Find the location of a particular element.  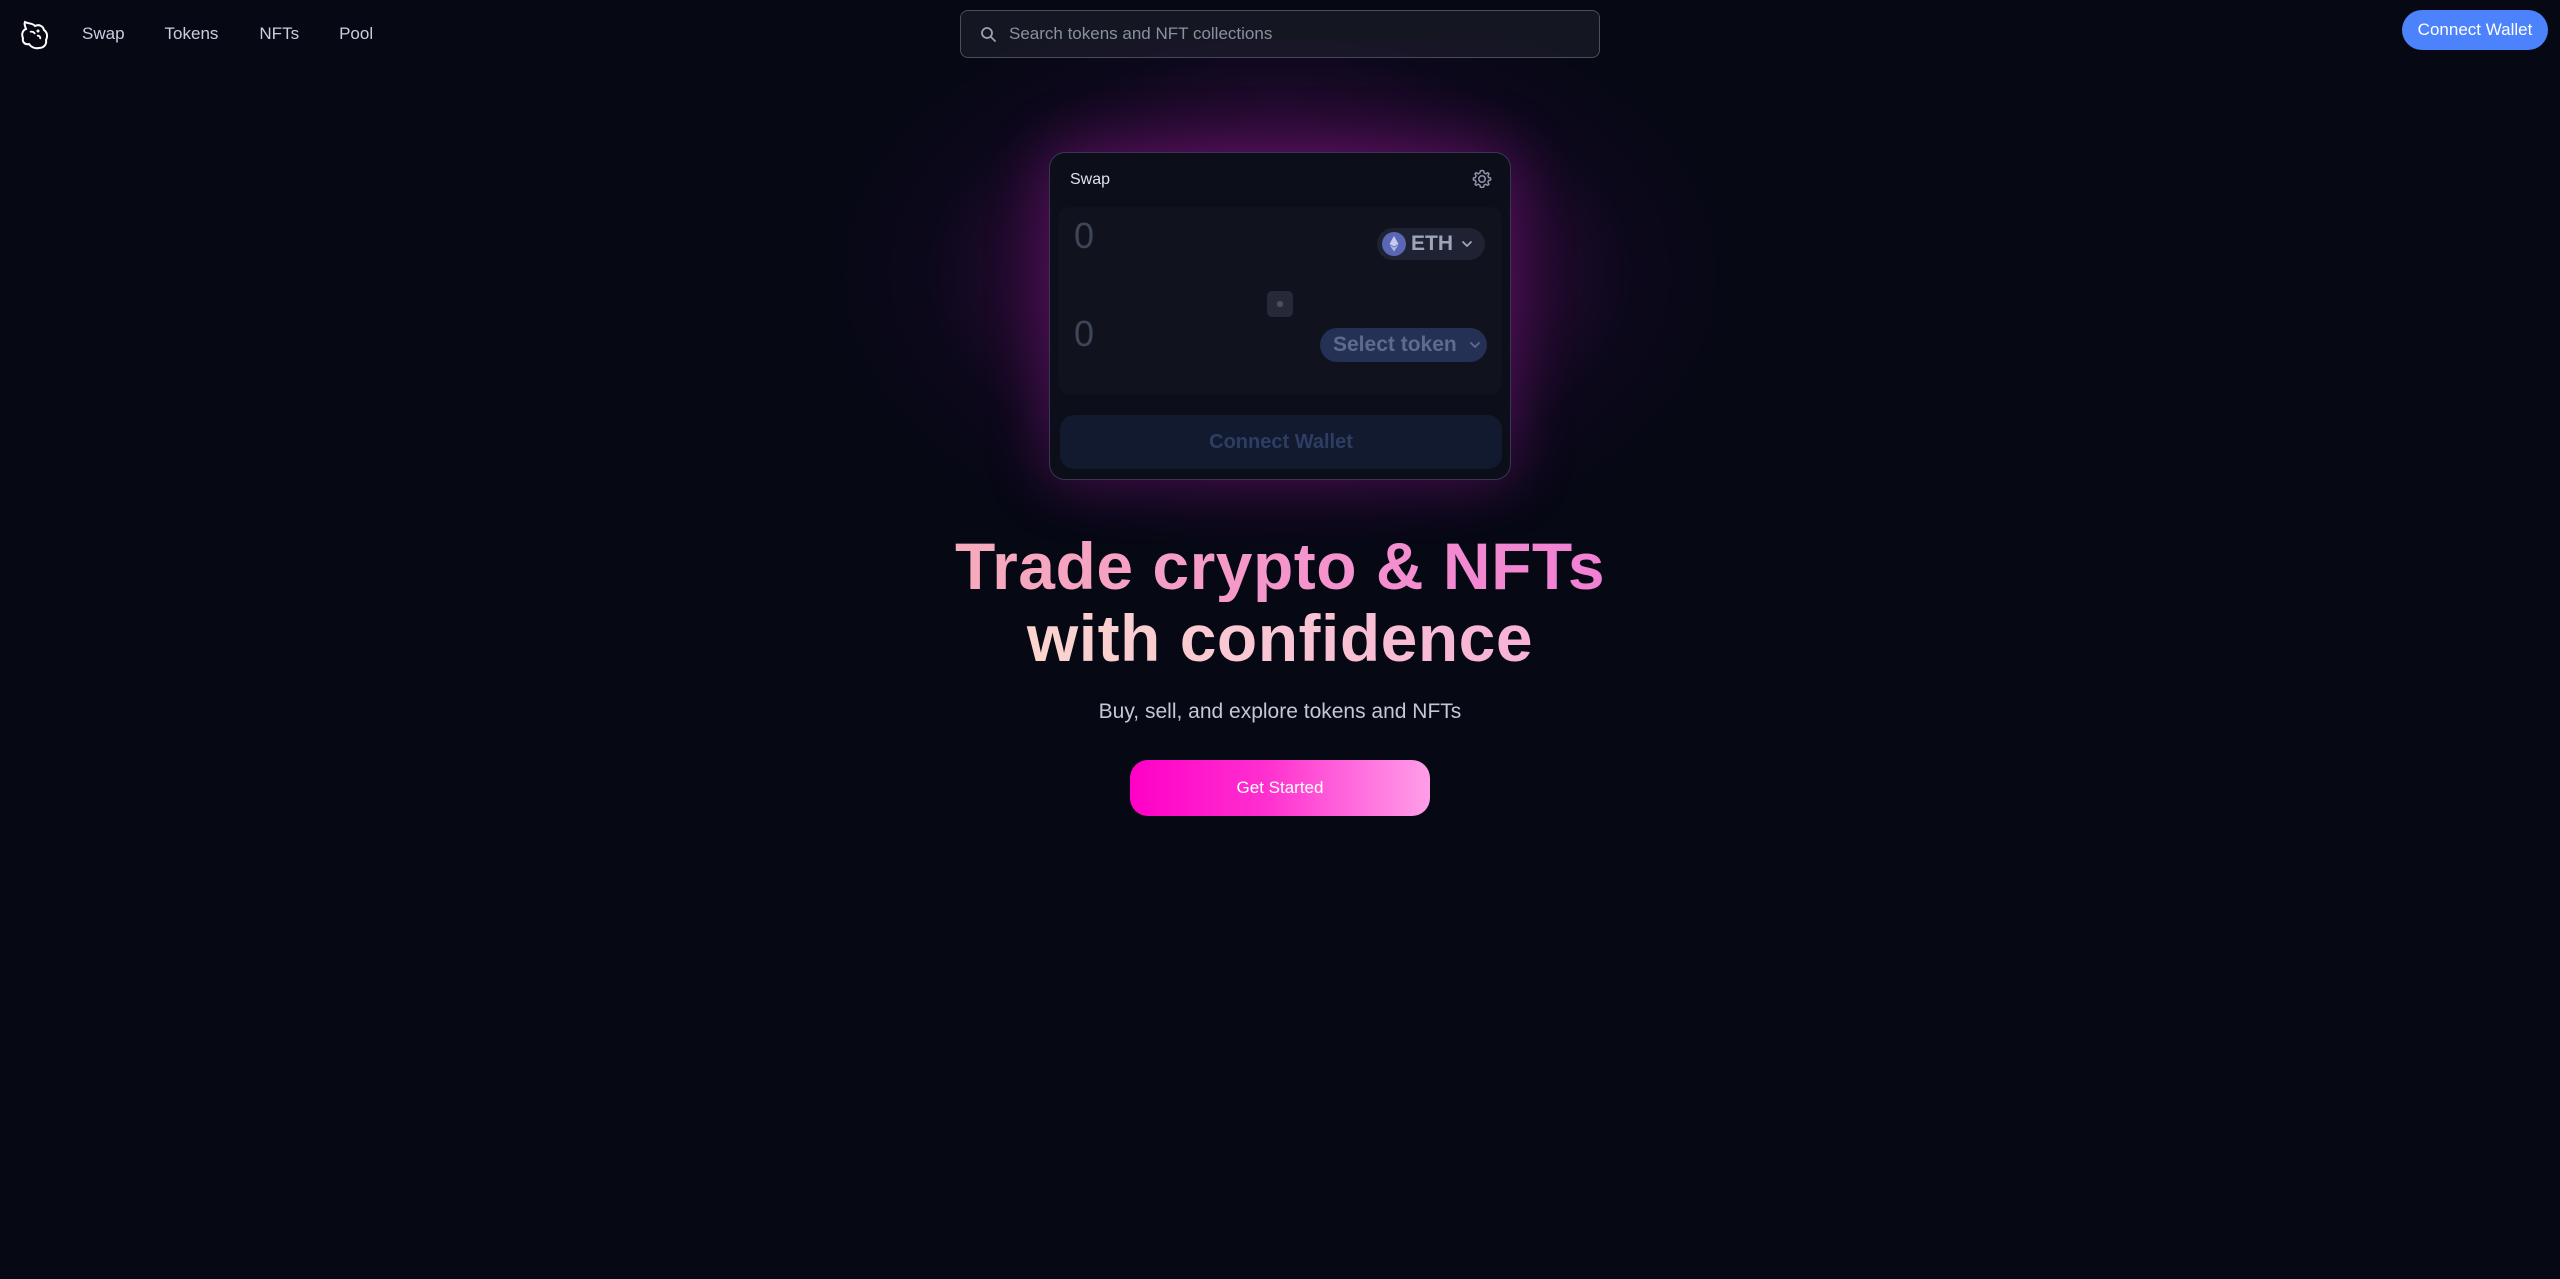

output-token-label: Select token is located at coordinates (1395, 344).